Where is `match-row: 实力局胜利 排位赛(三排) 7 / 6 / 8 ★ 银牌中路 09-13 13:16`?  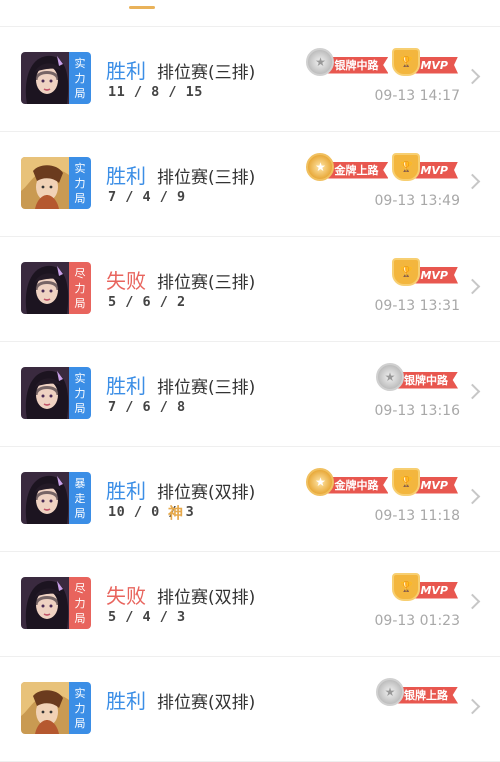
match-row: 实力局胜利 排位赛(三排) 7 / 6 / 8 ★ 银牌中路 09-13 13:16 is located at coordinates (250, 394).